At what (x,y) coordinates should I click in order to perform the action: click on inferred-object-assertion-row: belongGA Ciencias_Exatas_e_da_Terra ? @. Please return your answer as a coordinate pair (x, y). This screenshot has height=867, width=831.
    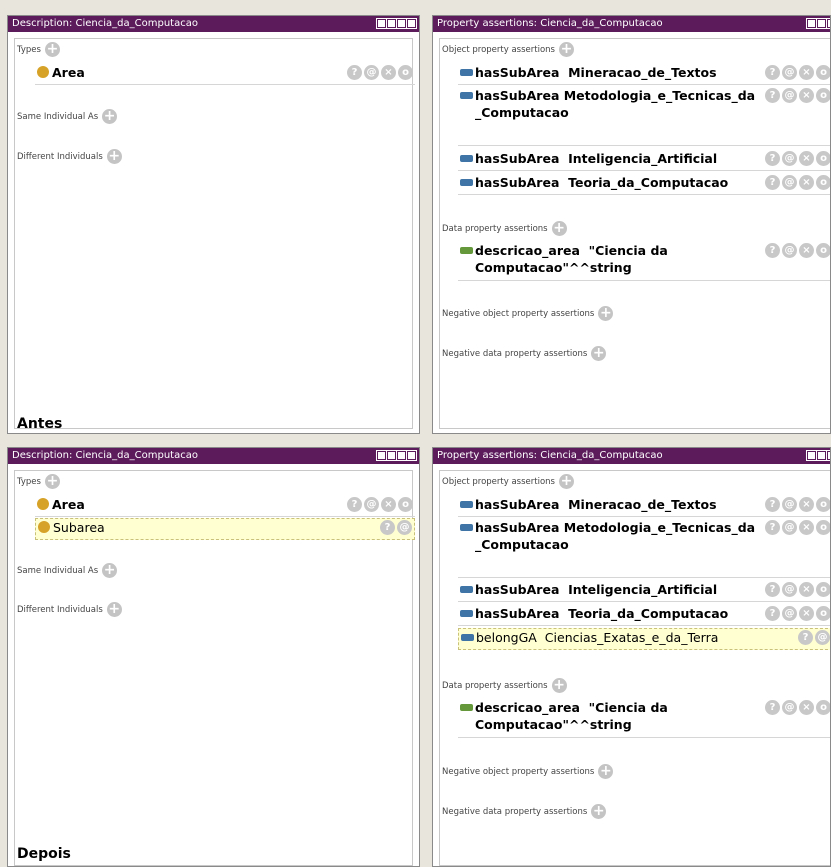
    Looking at the image, I should click on (644, 639).